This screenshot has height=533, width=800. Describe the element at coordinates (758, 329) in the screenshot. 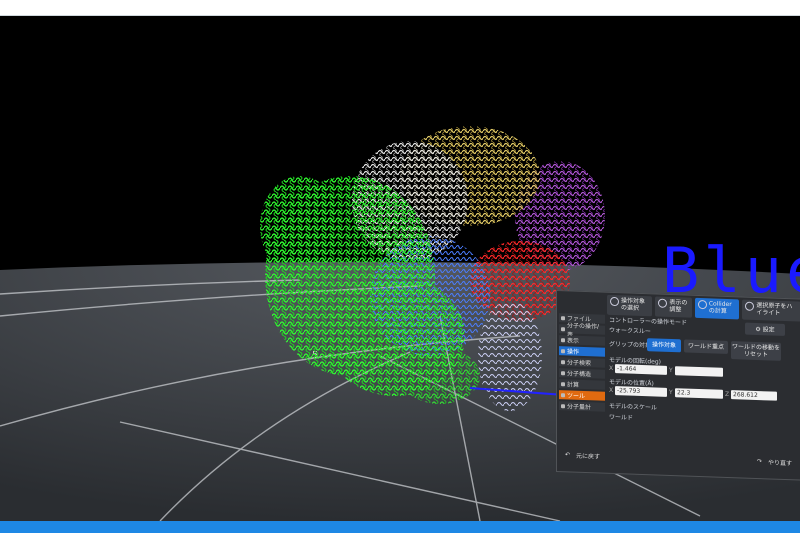

I see `gear-icon: ⚙` at that location.